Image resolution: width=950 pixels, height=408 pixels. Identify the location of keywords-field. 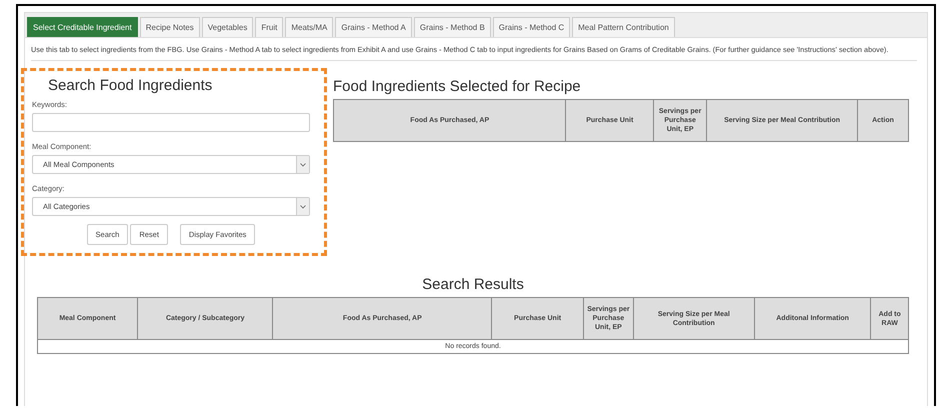
(171, 122).